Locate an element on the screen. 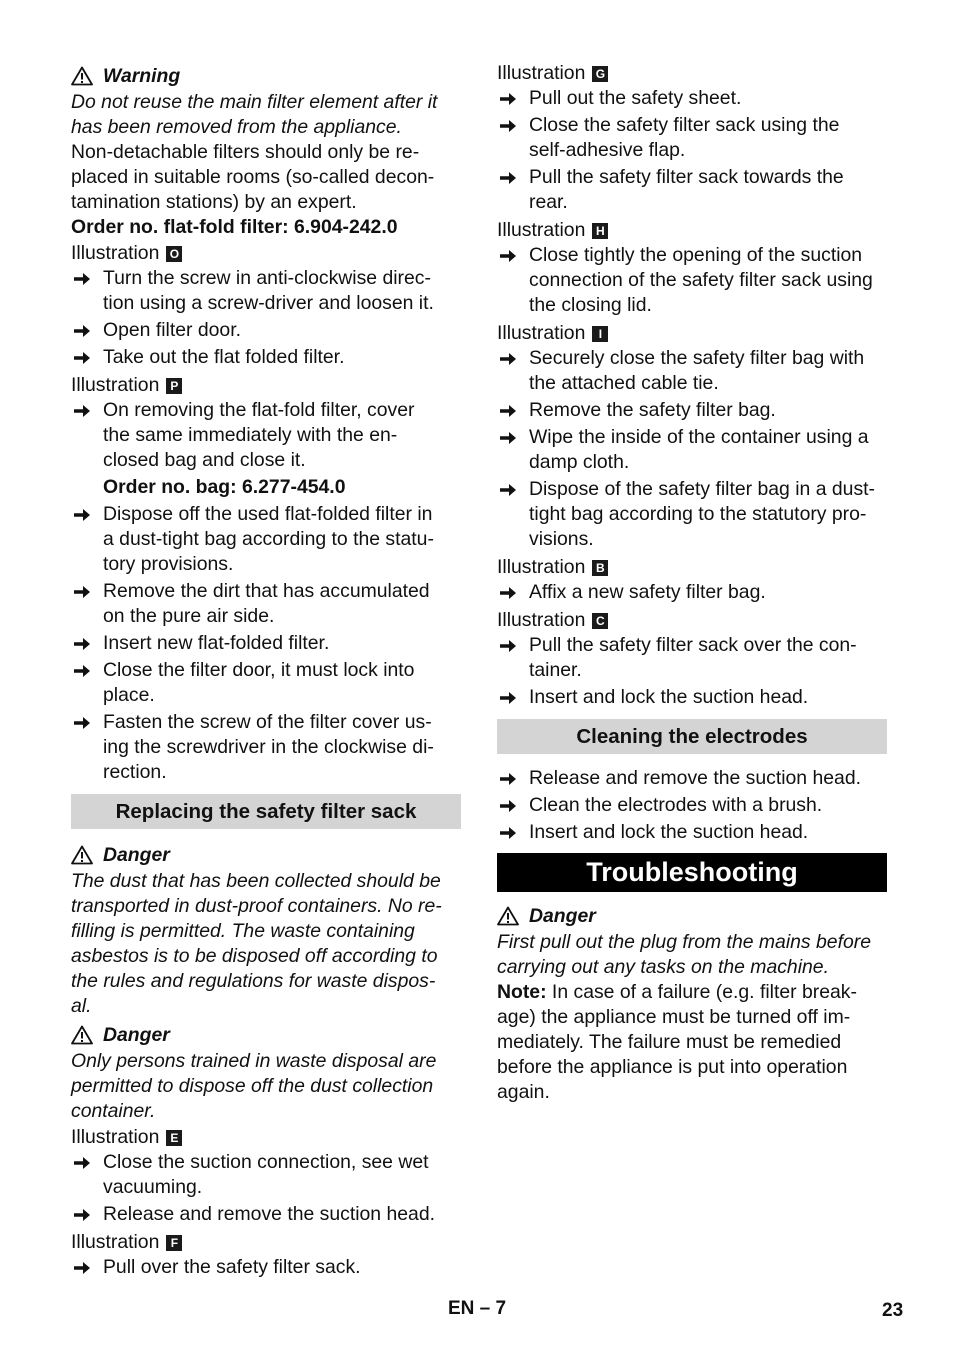 This screenshot has height=1354, width=954. danger-line: container. is located at coordinates (113, 1111).